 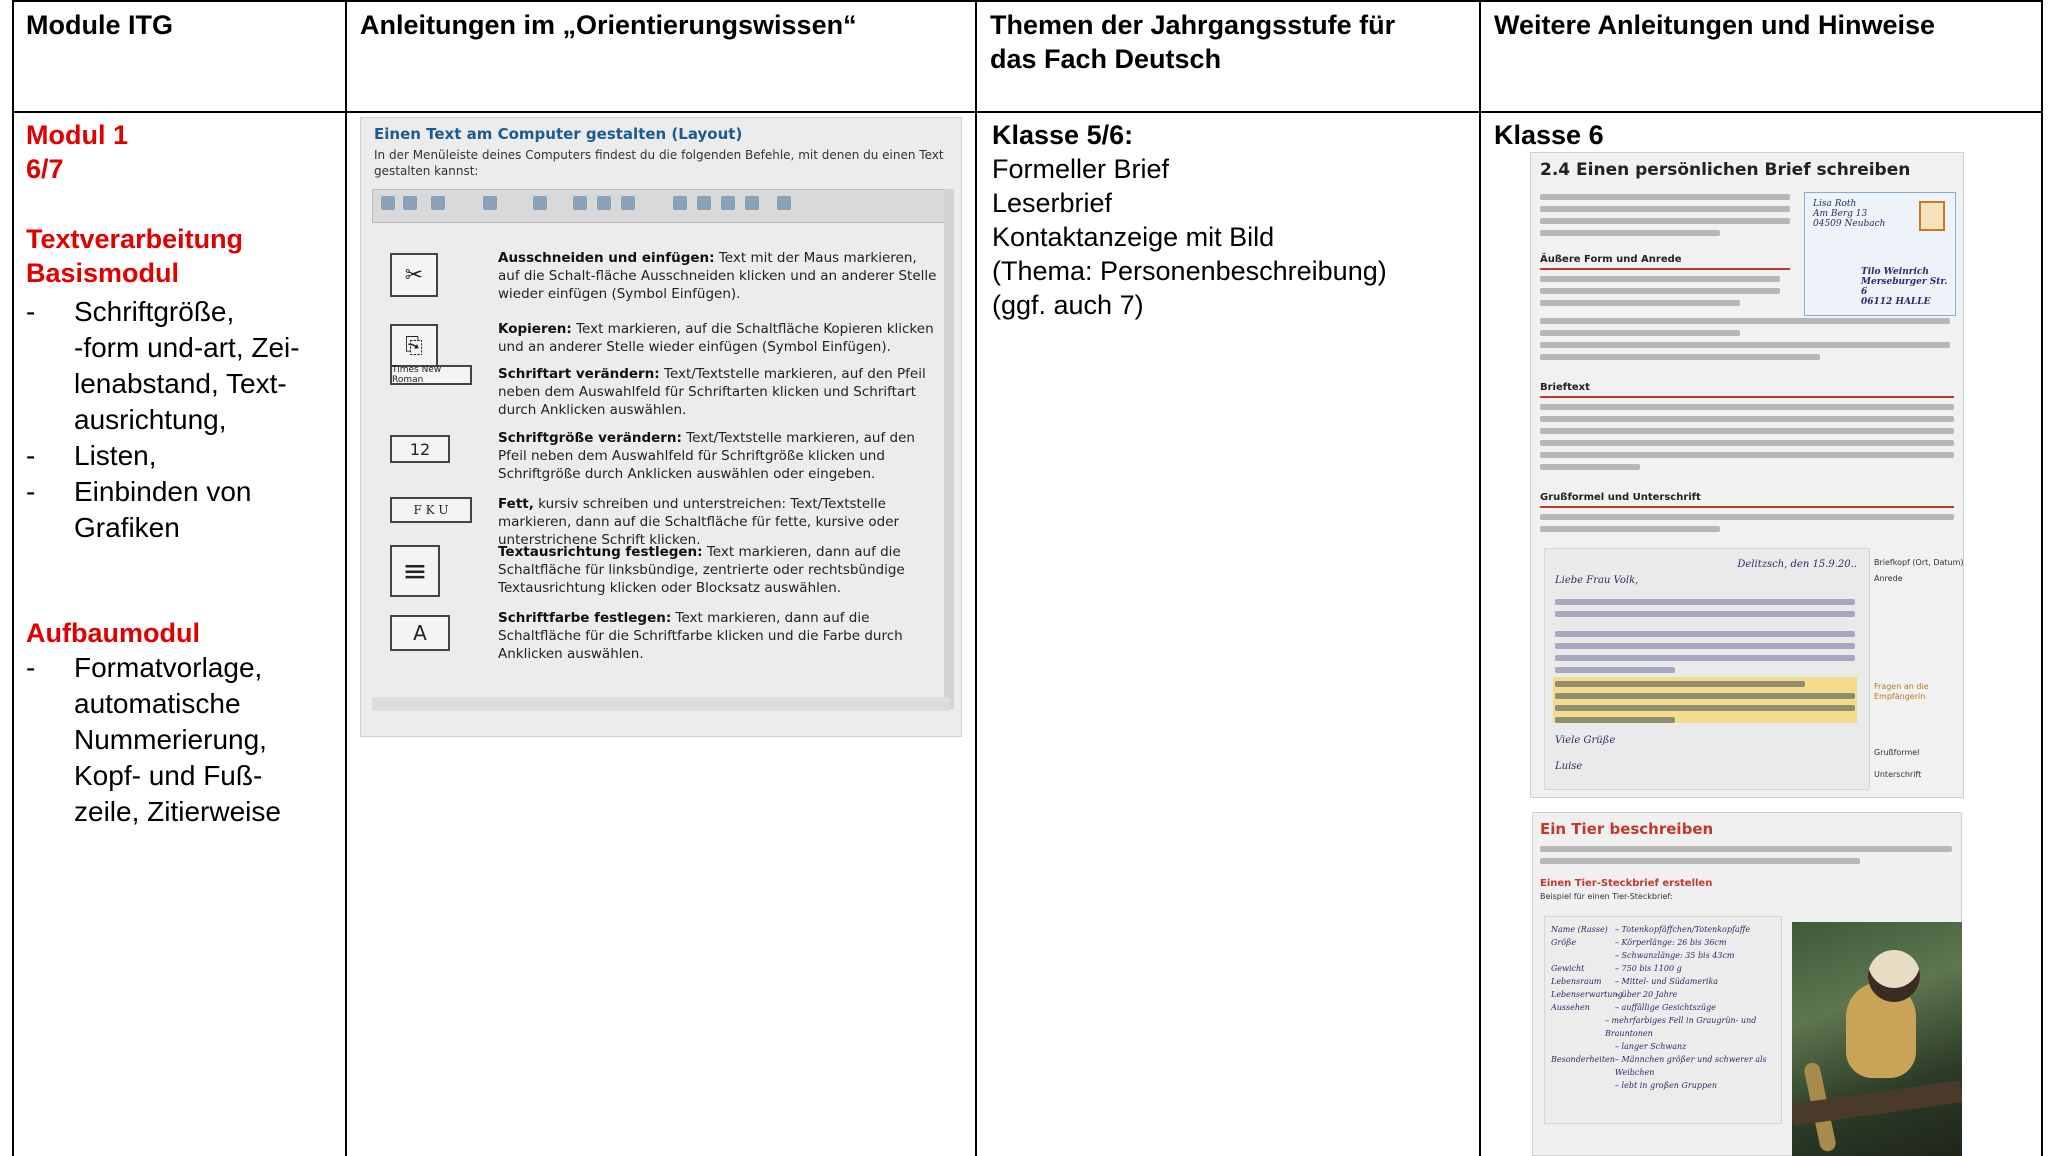 I want to click on section-basismodul: Basismodul, so click(x=103, y=273).